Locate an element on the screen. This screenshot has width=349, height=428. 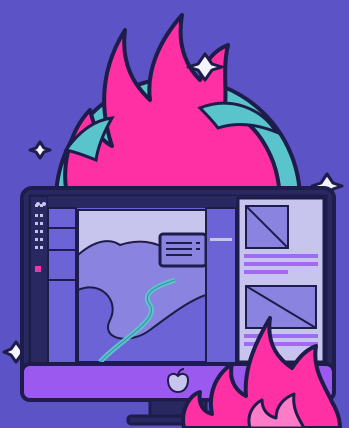
layers-column is located at coordinates (62, 286).